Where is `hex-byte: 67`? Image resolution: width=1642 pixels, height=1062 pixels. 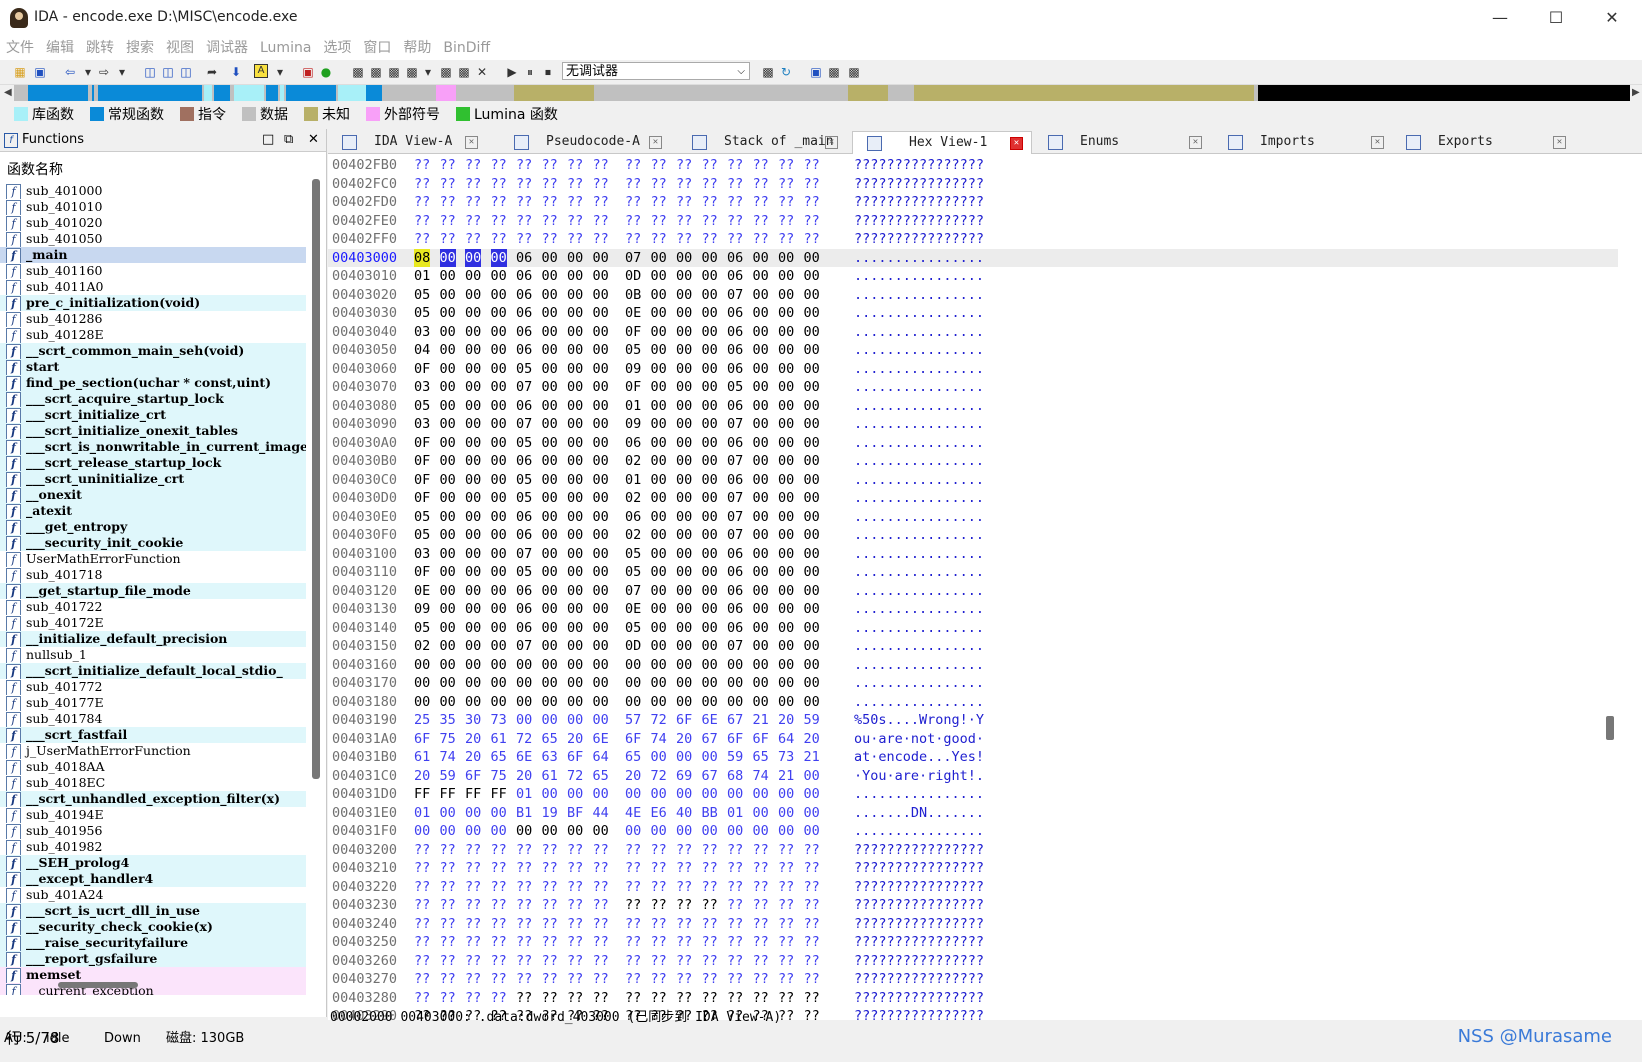 hex-byte: 67 is located at coordinates (710, 776).